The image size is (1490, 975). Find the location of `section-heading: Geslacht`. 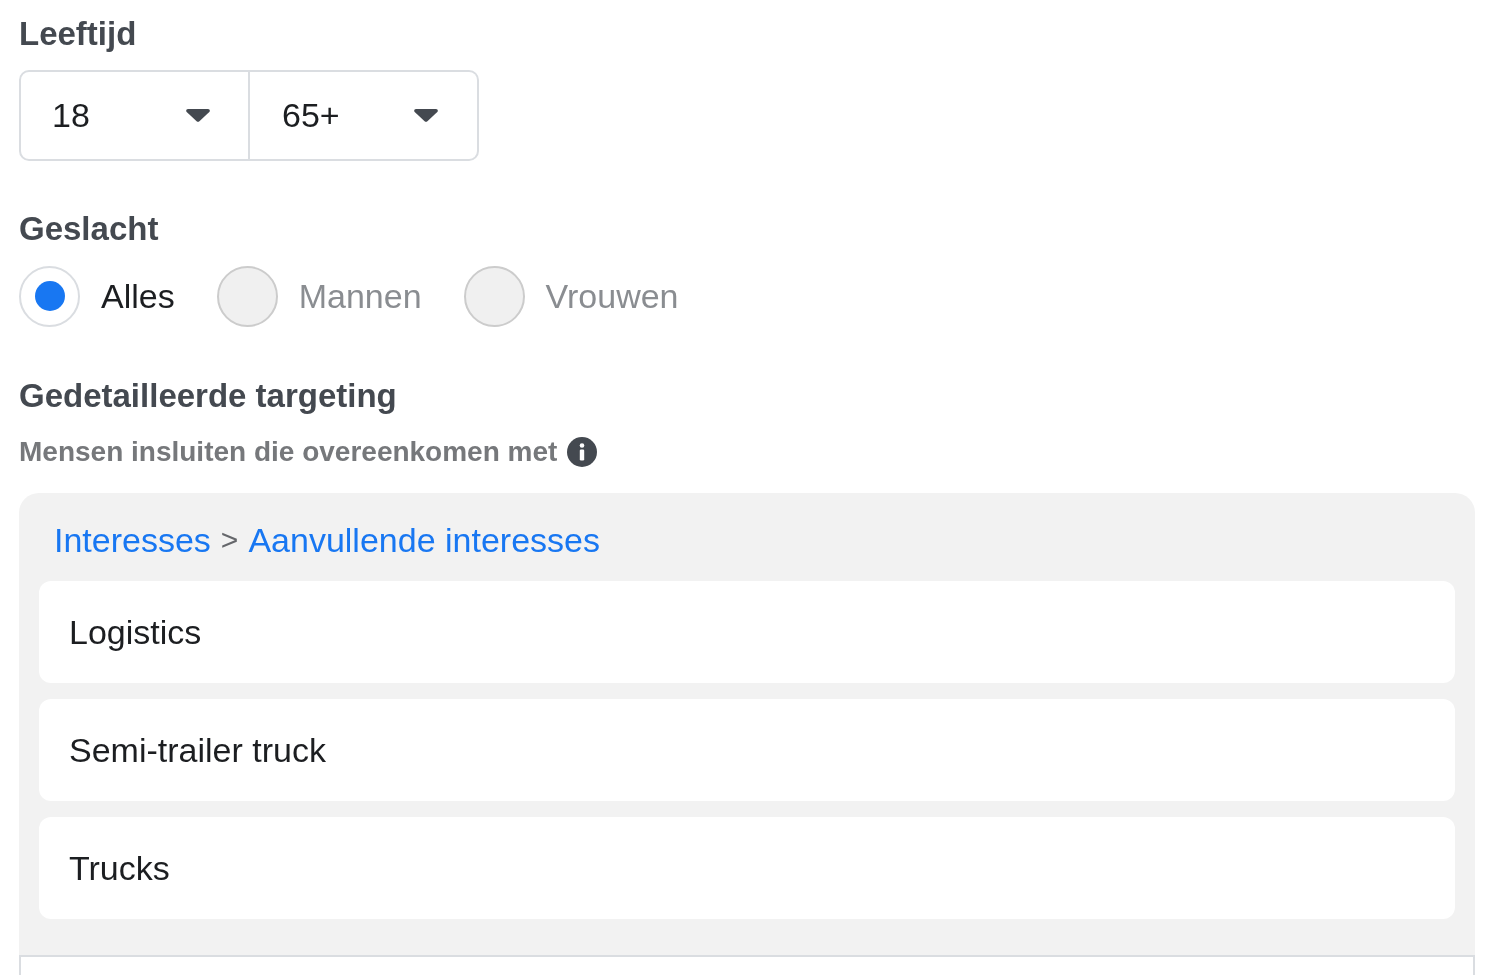

section-heading: Geslacht is located at coordinates (89, 229).